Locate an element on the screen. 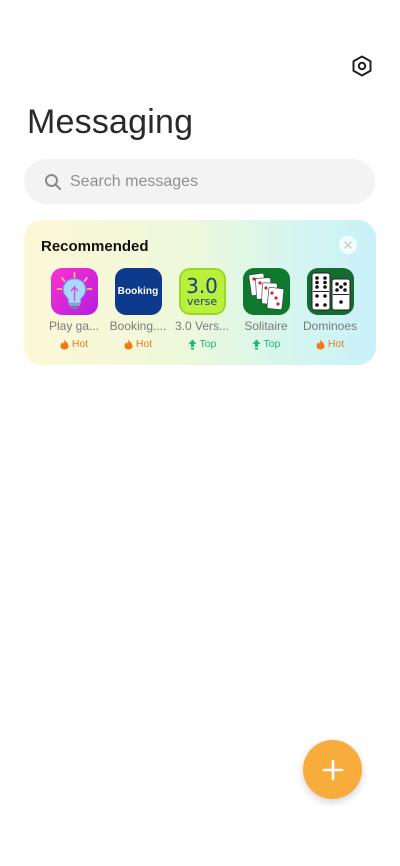 The width and height of the screenshot is (400, 866). recommended-app-solitaire: Solitaire Top is located at coordinates (266, 309).